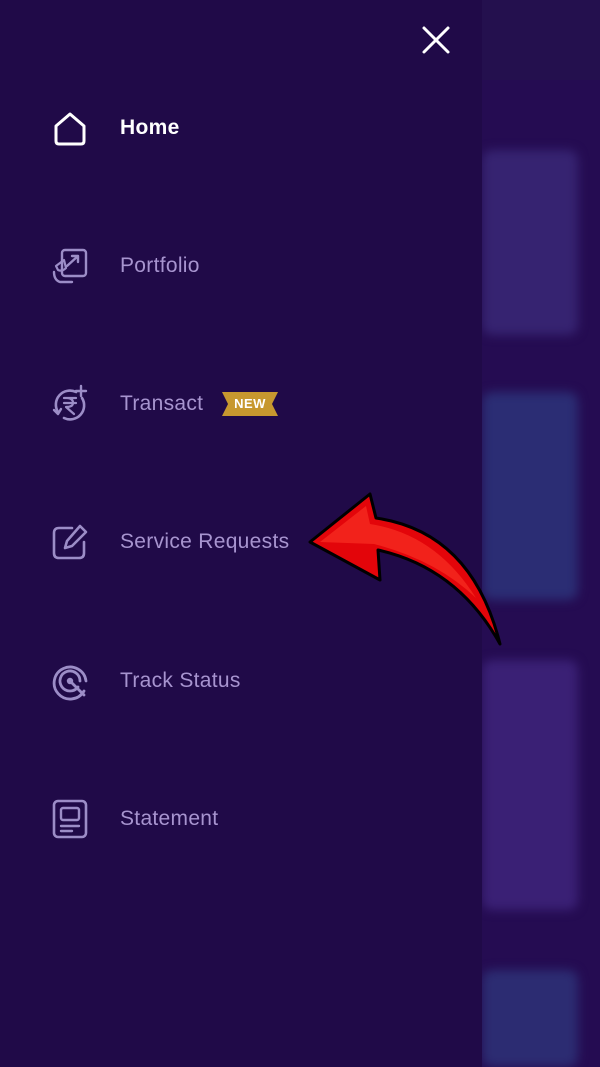  Describe the element at coordinates (180, 680) in the screenshot. I see `menu-item-label: Track Status` at that location.